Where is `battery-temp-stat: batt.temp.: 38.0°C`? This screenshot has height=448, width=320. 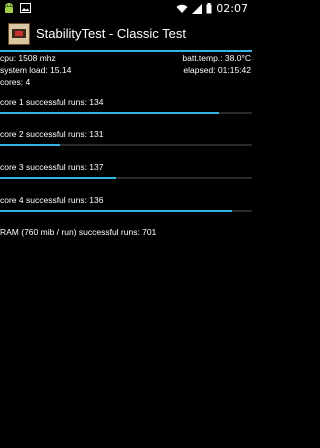 battery-temp-stat: batt.temp.: 38.0°C is located at coordinates (216, 58).